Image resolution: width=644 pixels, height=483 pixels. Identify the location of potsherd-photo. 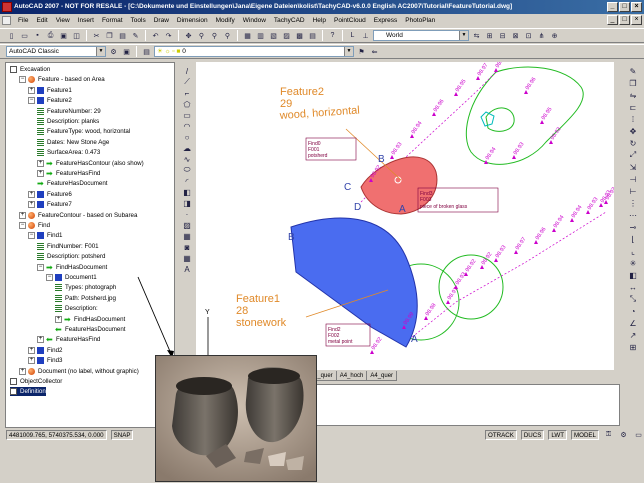
(236, 418).